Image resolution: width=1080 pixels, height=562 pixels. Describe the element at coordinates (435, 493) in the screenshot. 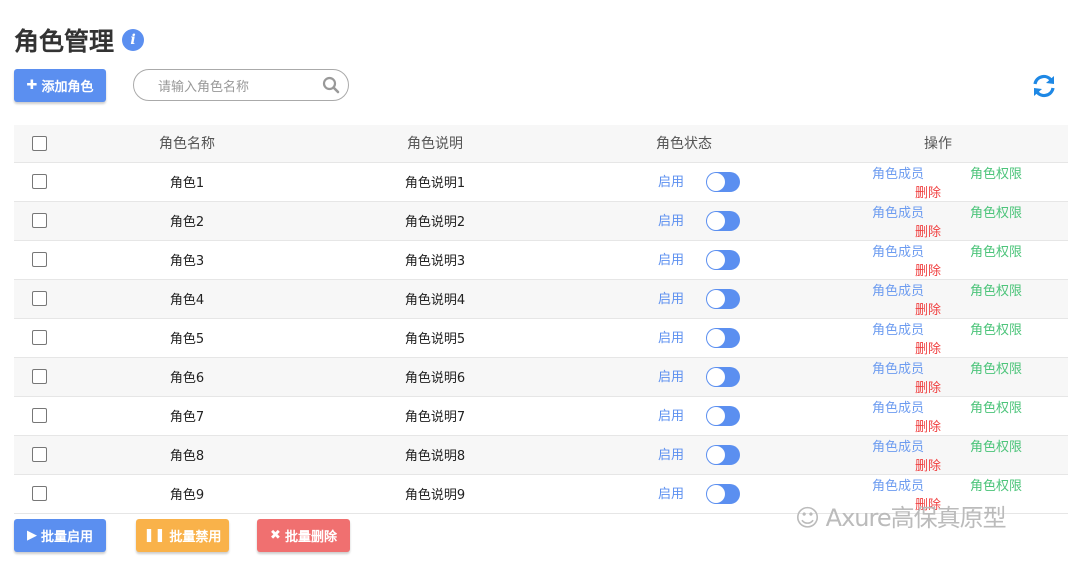

I see `role-desc: 角色说明9` at that location.